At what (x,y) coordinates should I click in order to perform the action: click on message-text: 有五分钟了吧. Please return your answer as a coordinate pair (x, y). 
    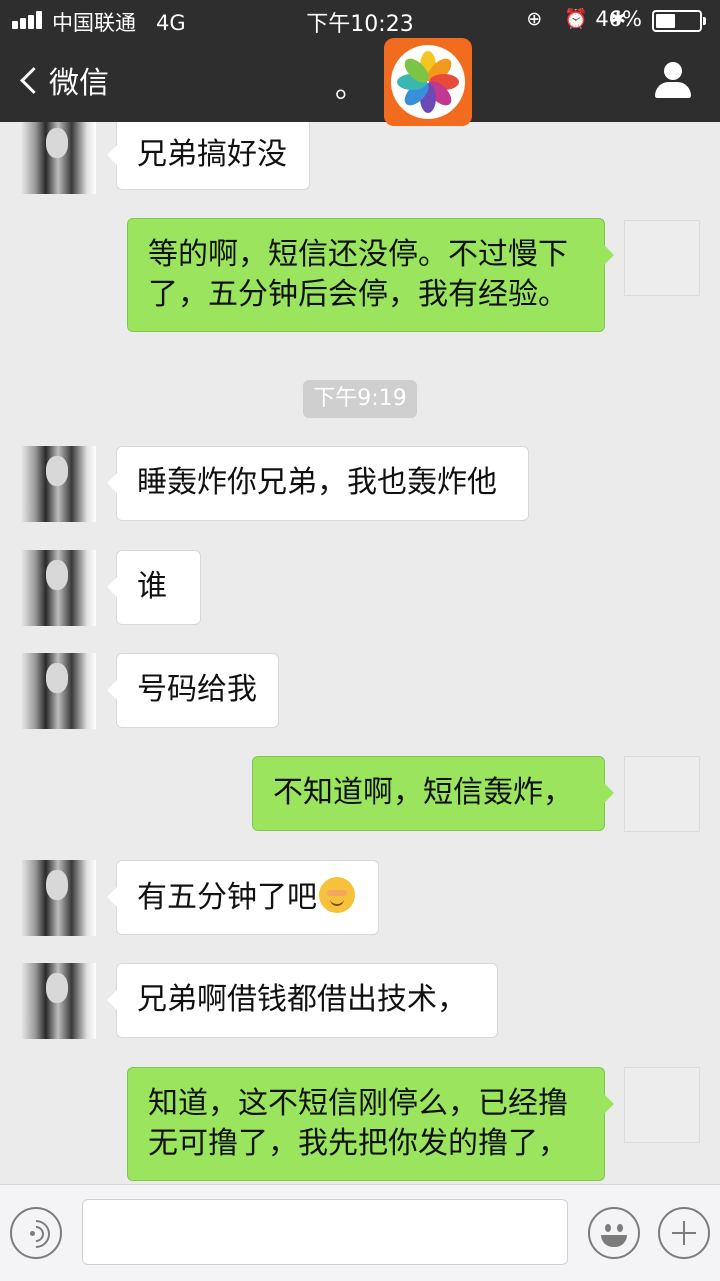
    Looking at the image, I should click on (227, 897).